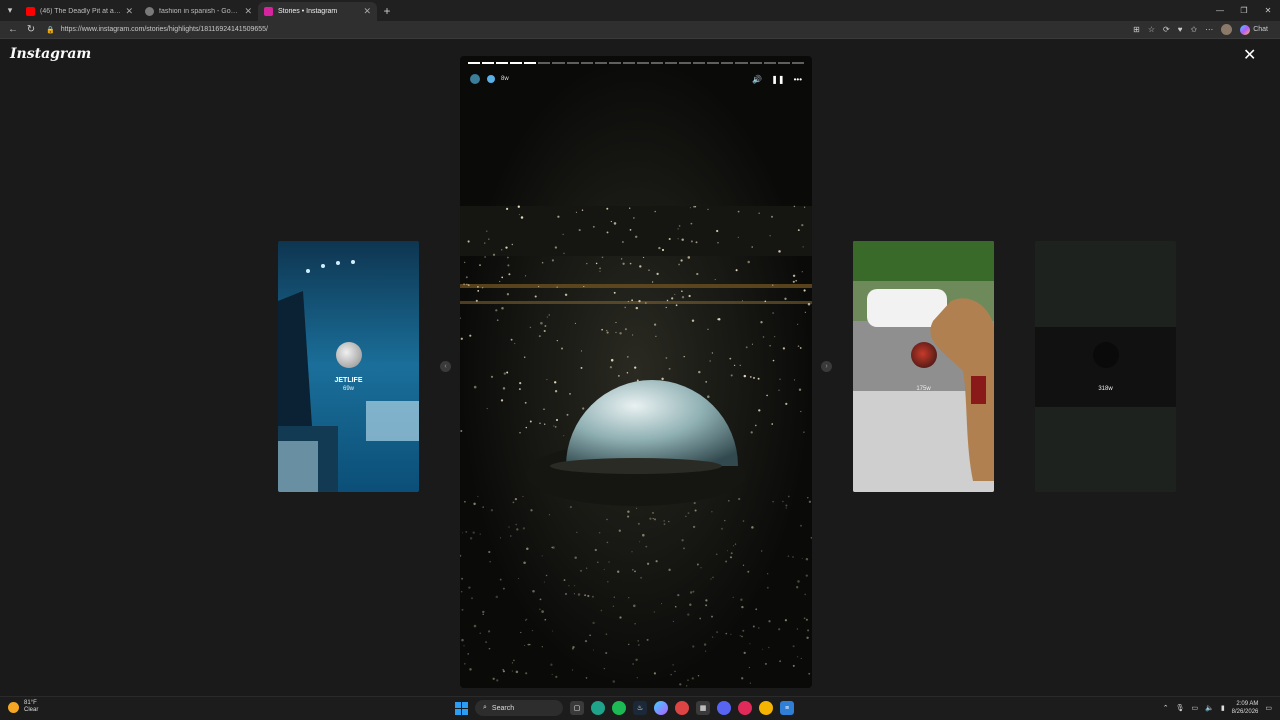  Describe the element at coordinates (682, 708) in the screenshot. I see `chrome-icon` at that location.